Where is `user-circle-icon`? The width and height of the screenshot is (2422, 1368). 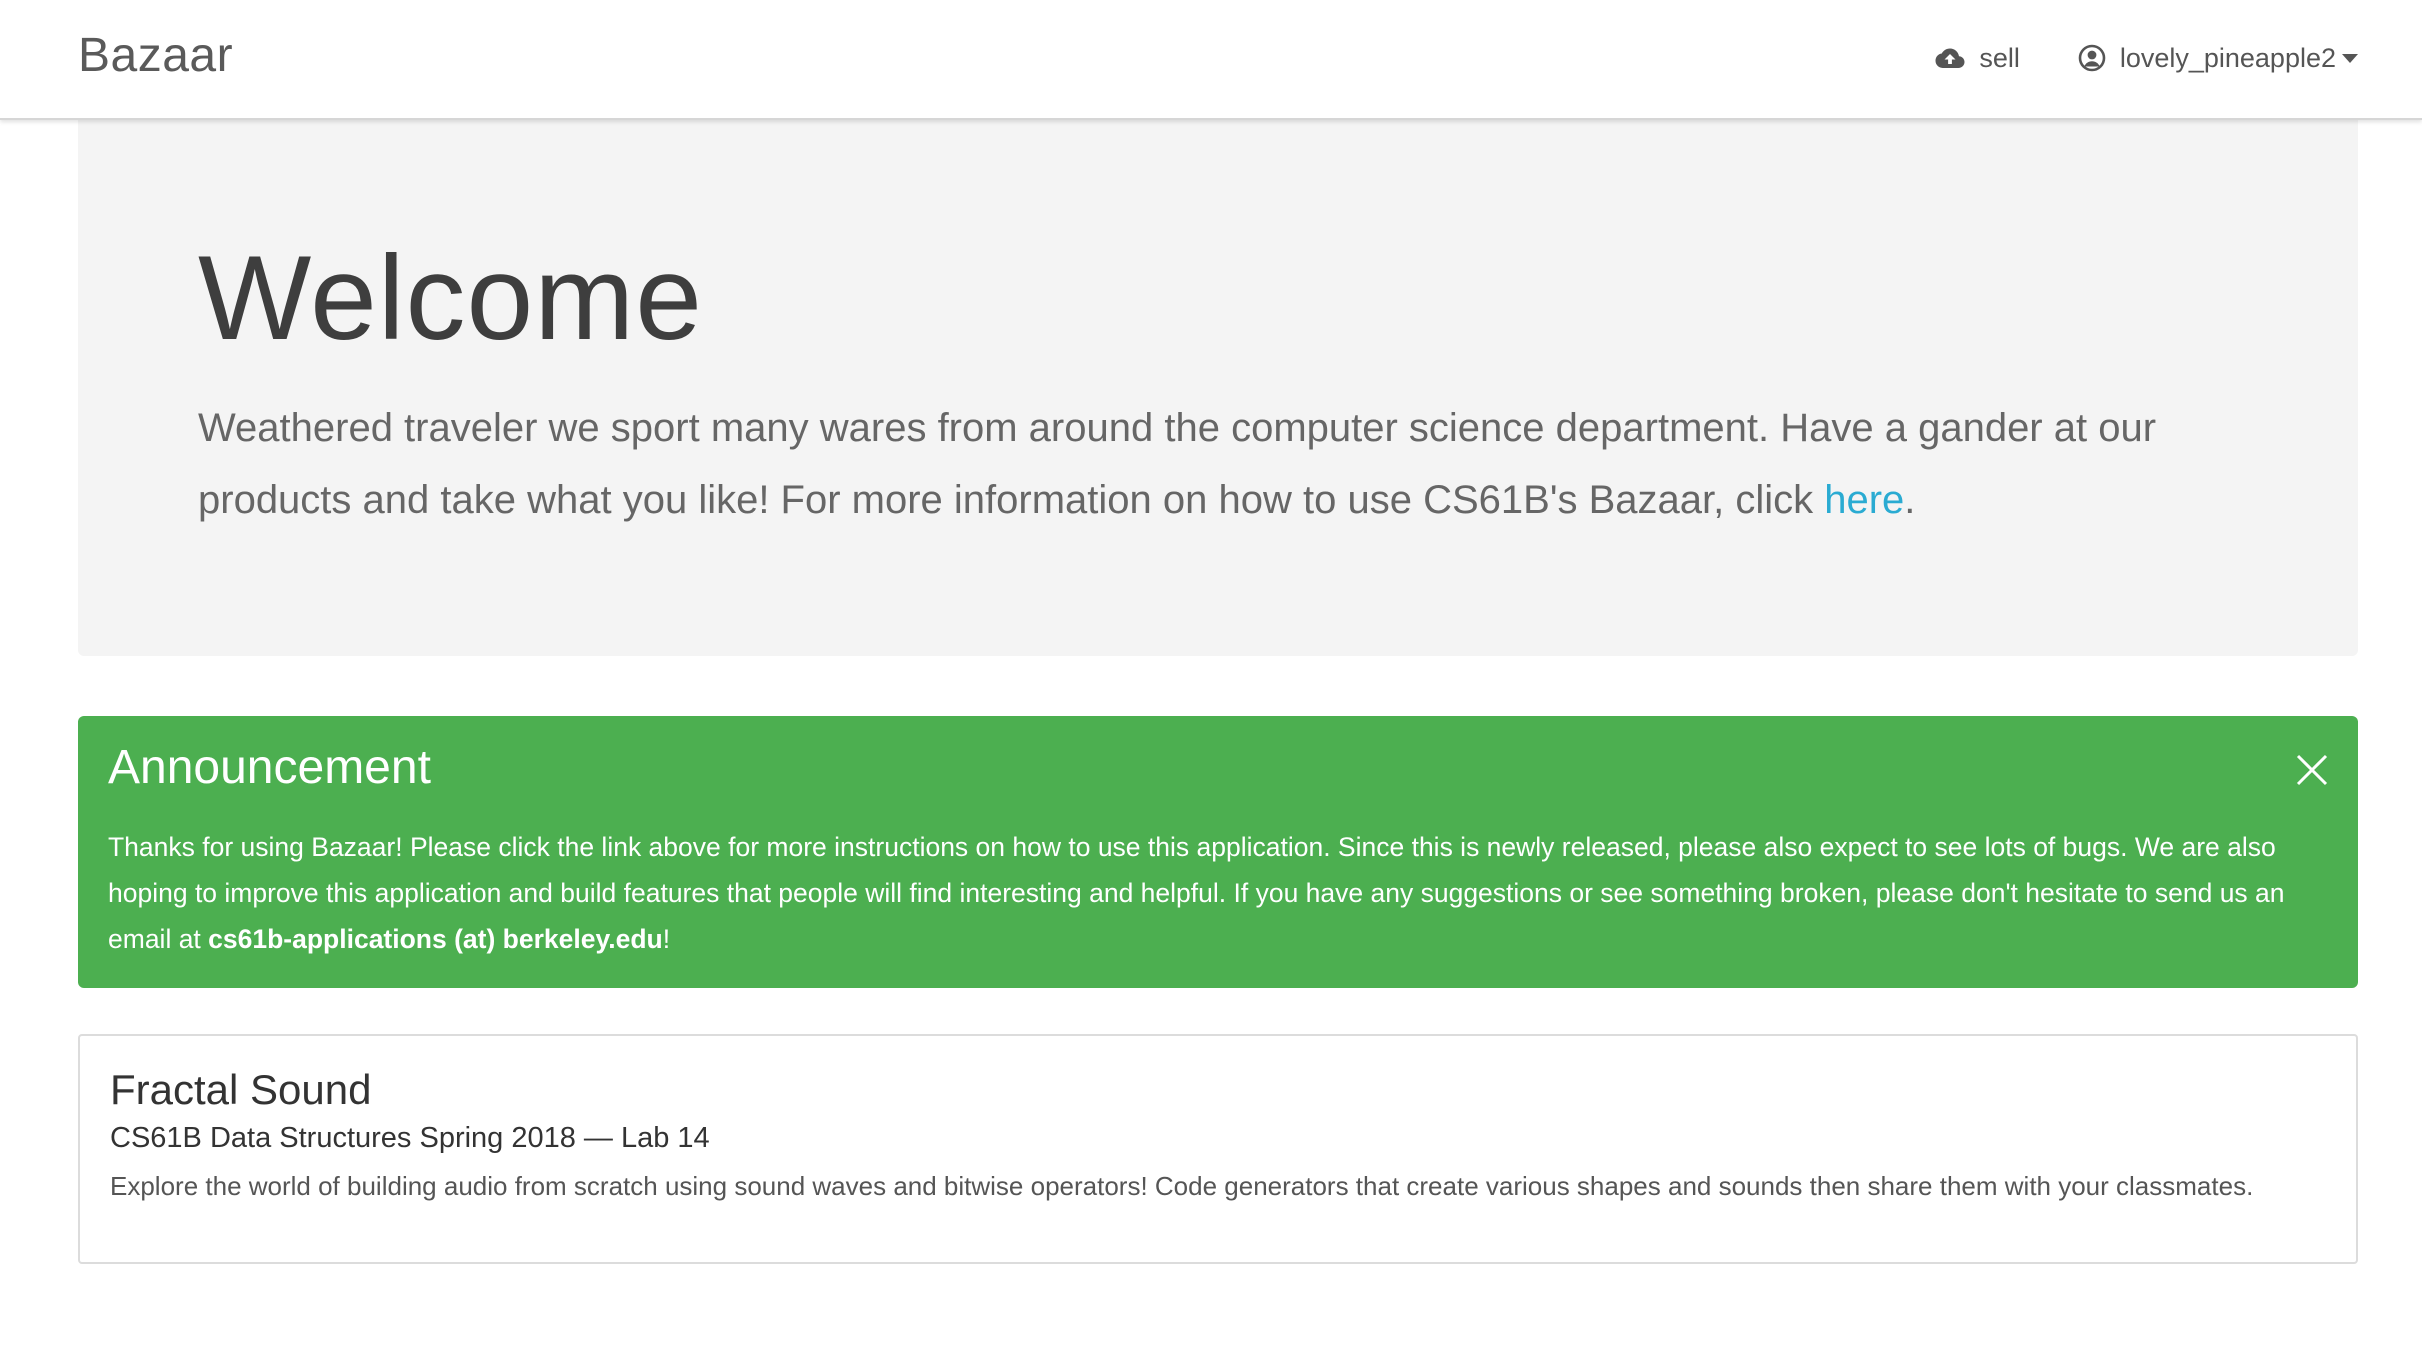 user-circle-icon is located at coordinates (2092, 58).